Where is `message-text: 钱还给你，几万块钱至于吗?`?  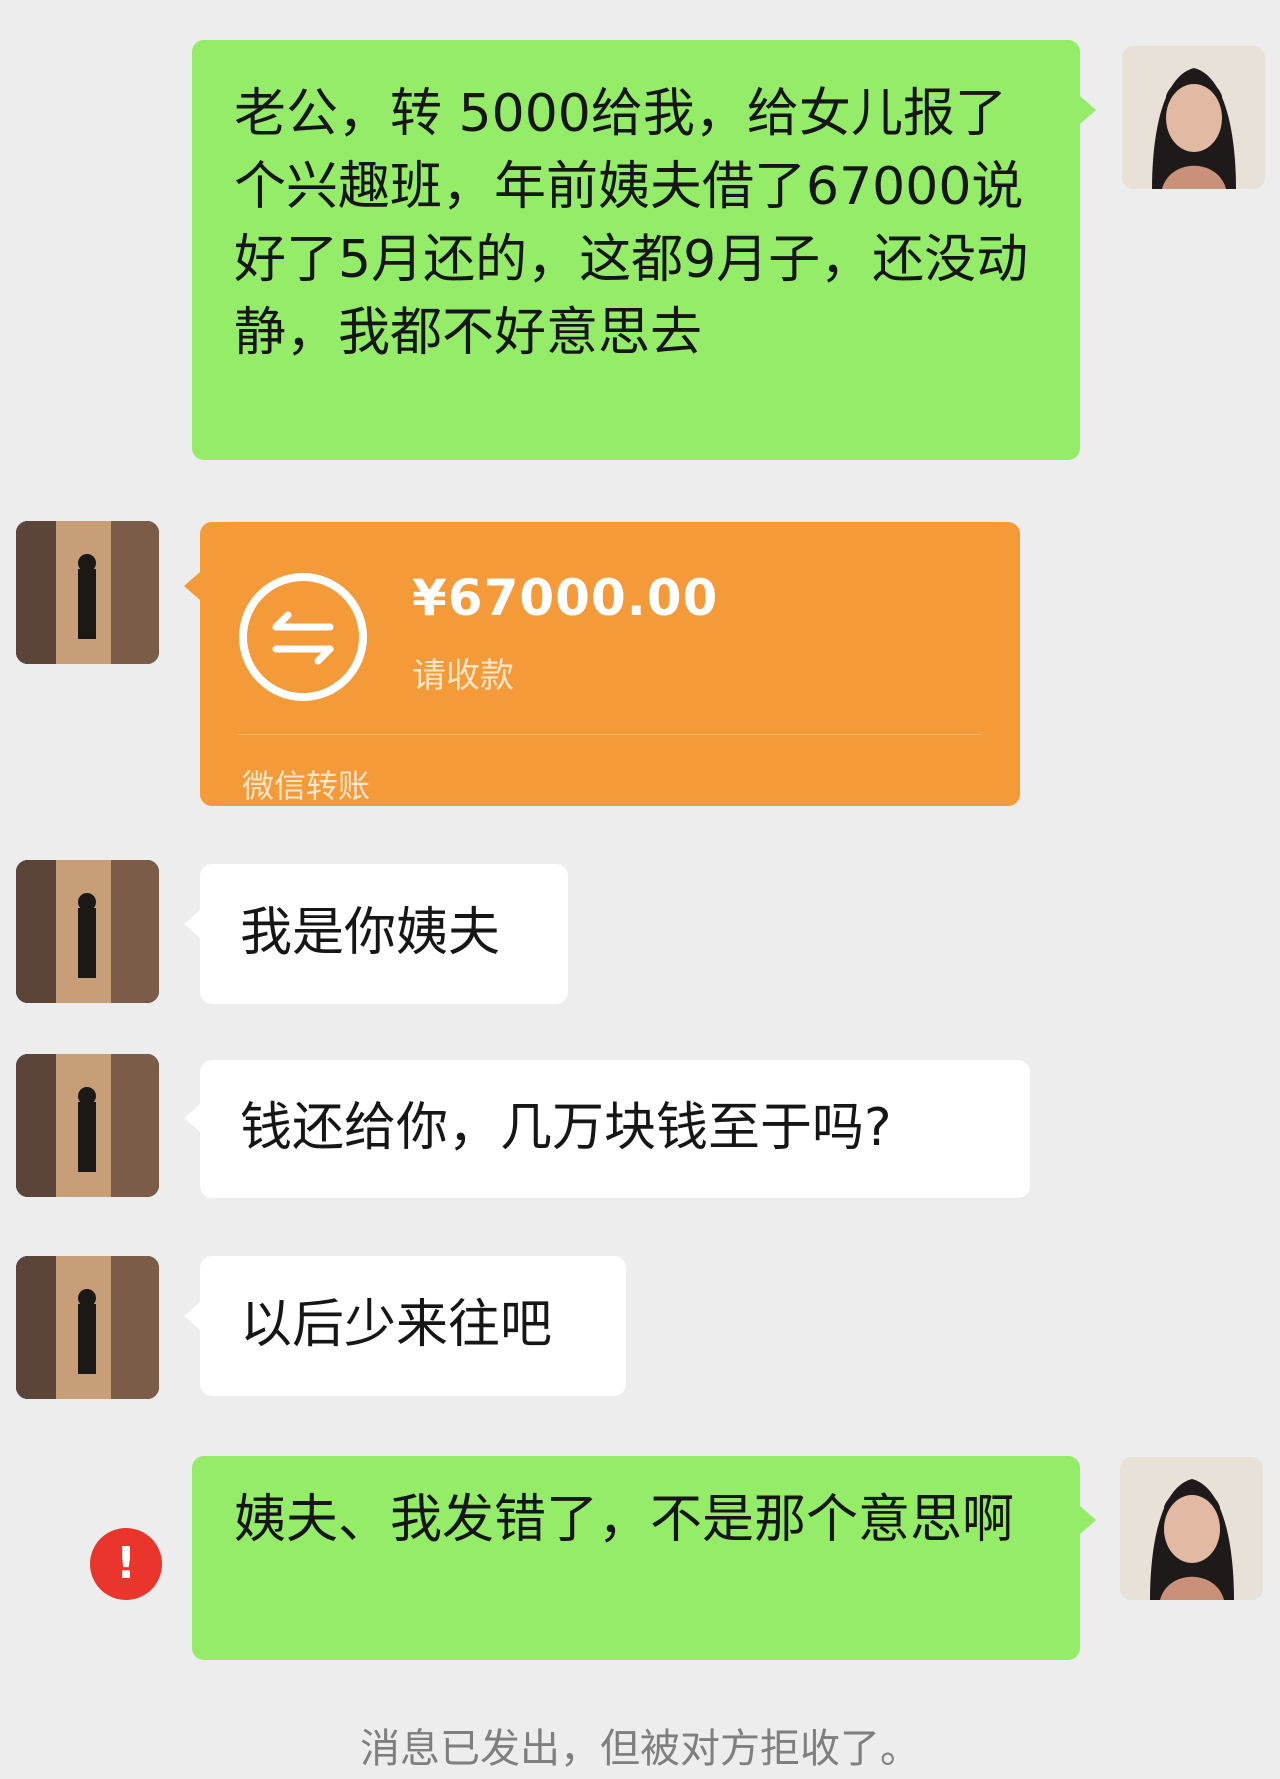
message-text: 钱还给你，几万块钱至于吗? is located at coordinates (566, 1128).